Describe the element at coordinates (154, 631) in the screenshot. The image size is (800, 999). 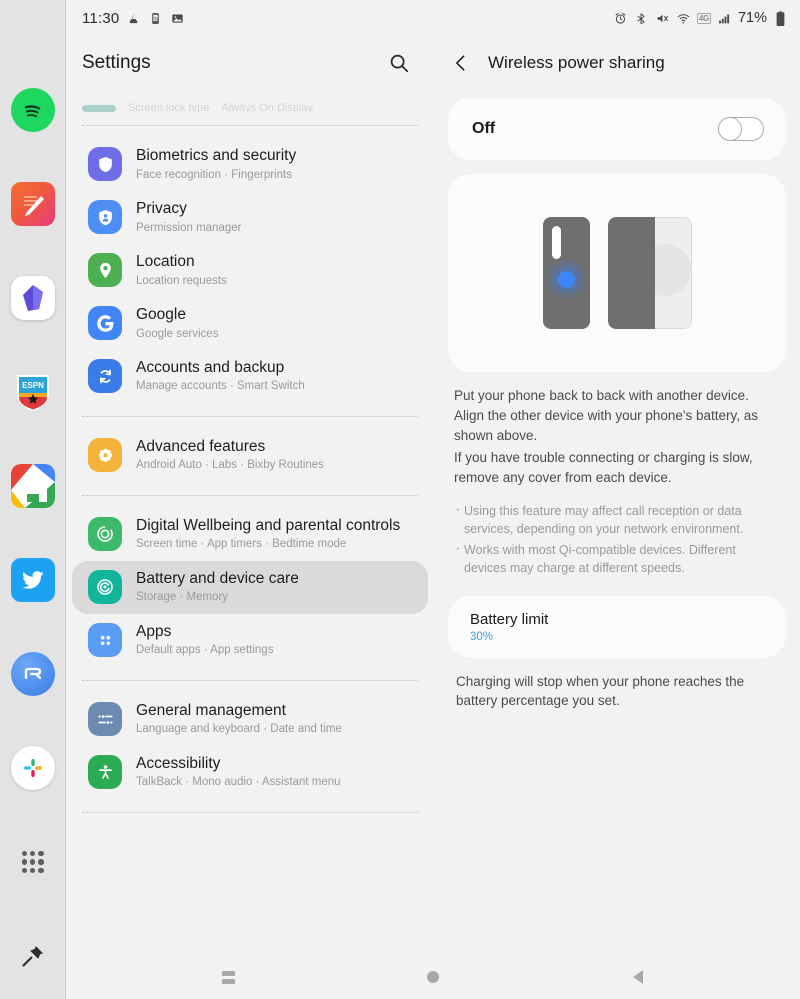
I see `sidebar-item-label: Apps` at that location.